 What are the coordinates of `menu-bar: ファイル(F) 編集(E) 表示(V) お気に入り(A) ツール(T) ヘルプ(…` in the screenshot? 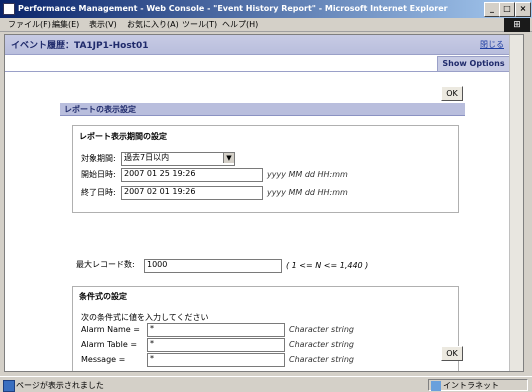 It's located at (266, 25).